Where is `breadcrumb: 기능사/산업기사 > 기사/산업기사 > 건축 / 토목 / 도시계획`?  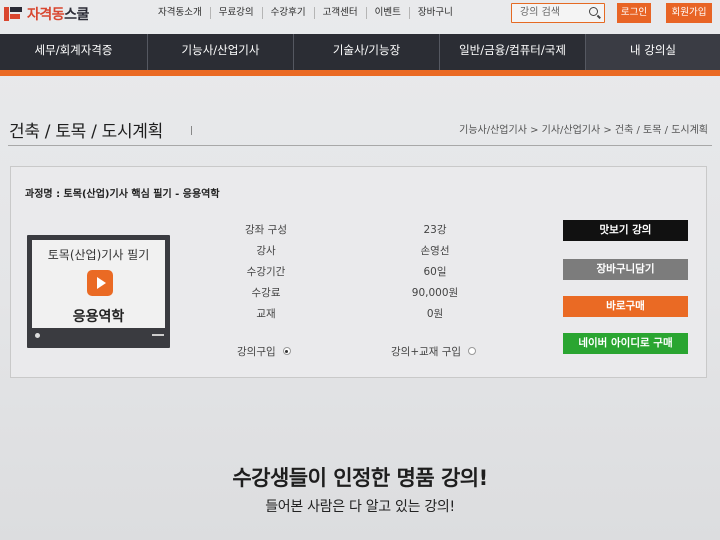
breadcrumb: 기능사/산업기사 > 기사/산업기사 > 건축 / 토목 / 도시계획 is located at coordinates (583, 130).